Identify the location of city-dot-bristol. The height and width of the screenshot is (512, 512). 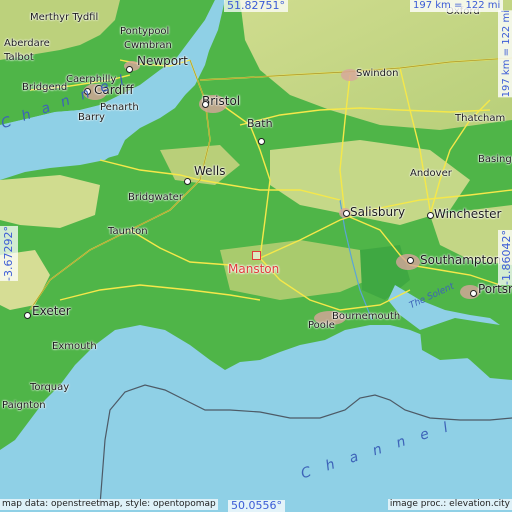
(205, 104).